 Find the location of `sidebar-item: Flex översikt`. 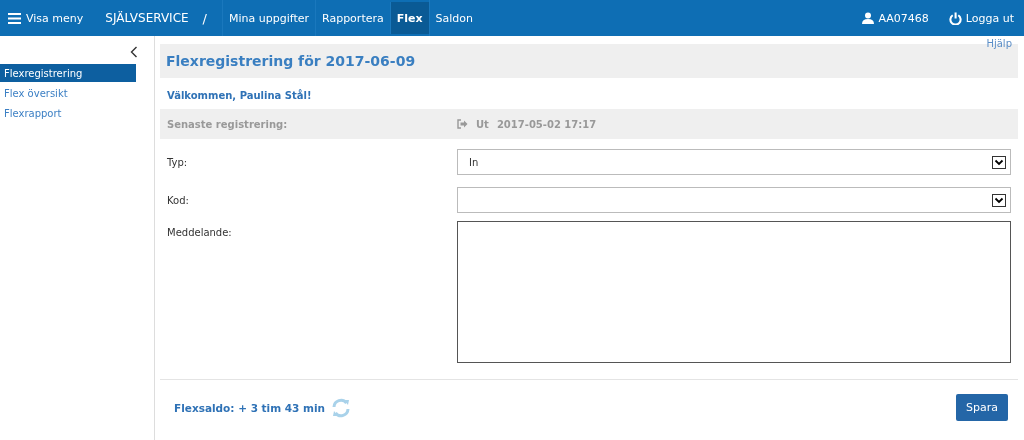

sidebar-item: Flex översikt is located at coordinates (68, 93).